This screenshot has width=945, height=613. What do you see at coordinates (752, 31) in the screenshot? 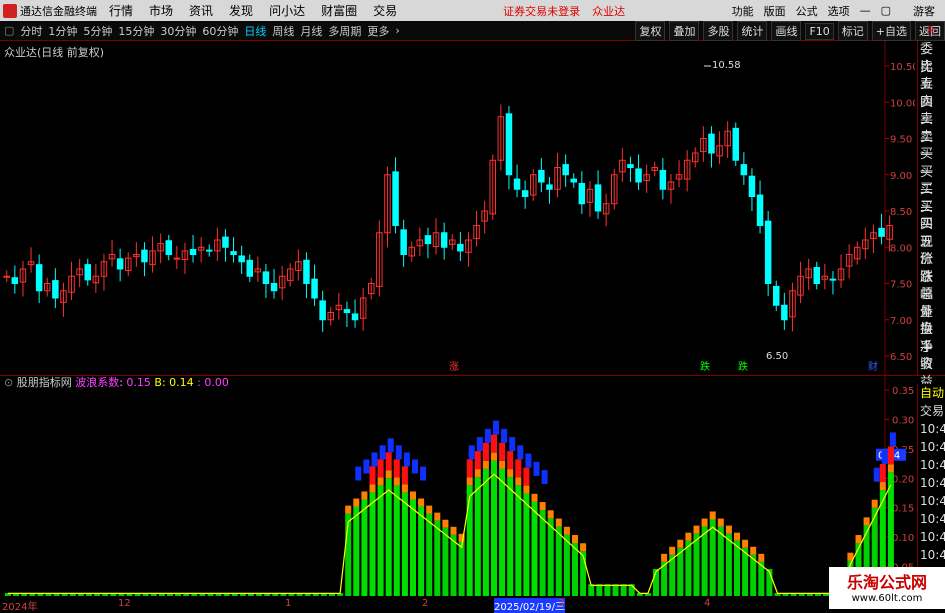
I see `btn-tongji: 统计` at bounding box center [752, 31].